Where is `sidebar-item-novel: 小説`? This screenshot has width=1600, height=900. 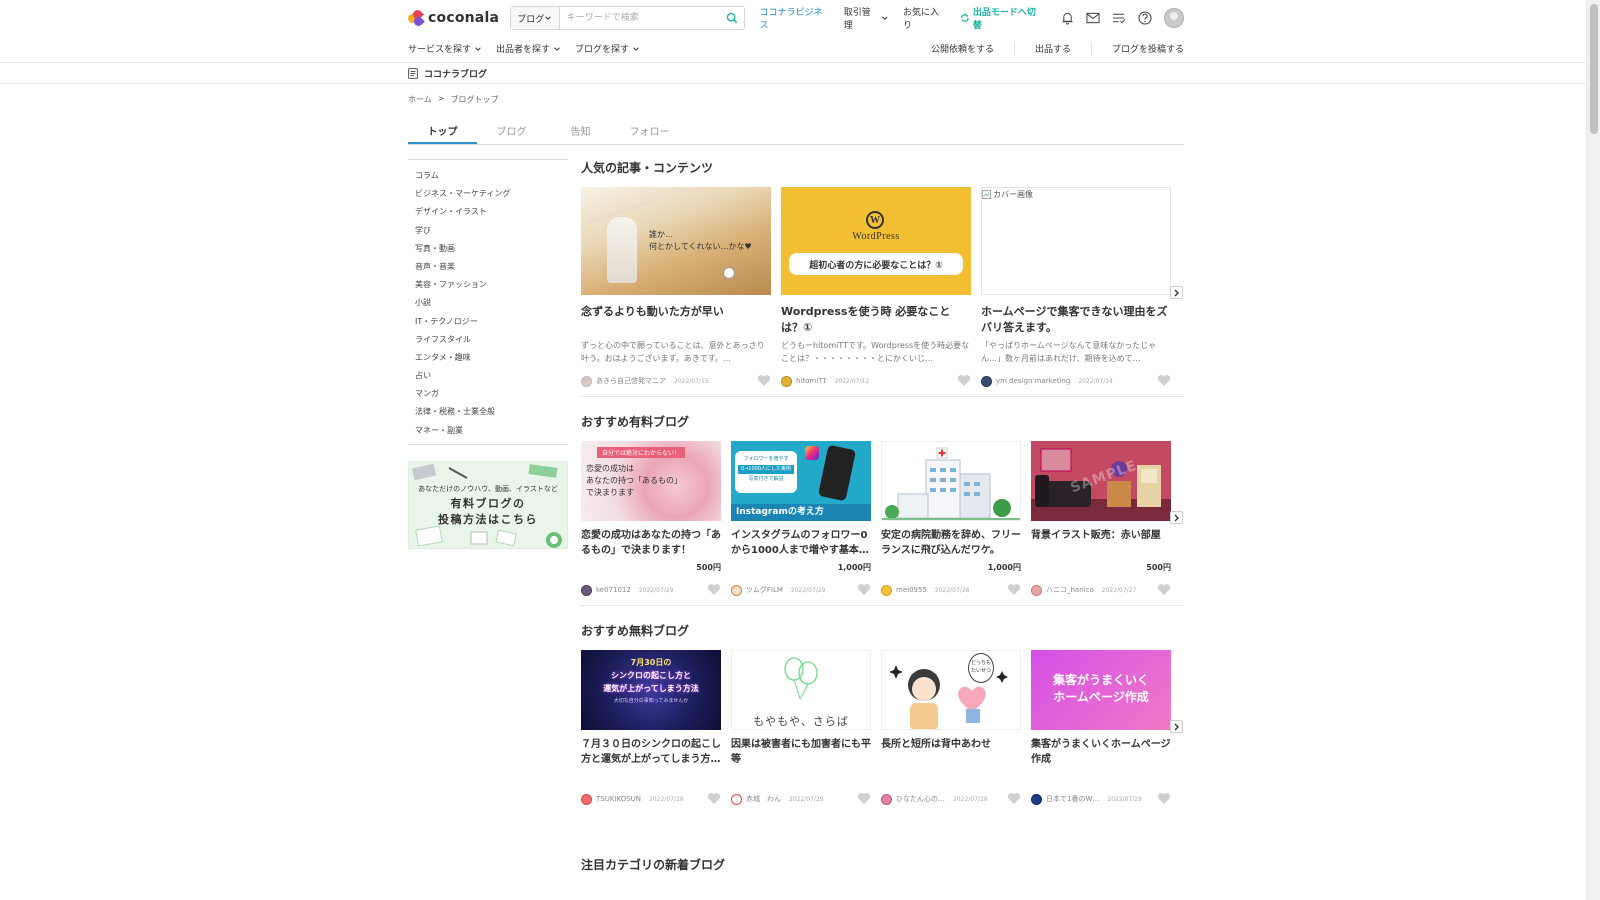
sidebar-item-novel: 小説 is located at coordinates (491, 303).